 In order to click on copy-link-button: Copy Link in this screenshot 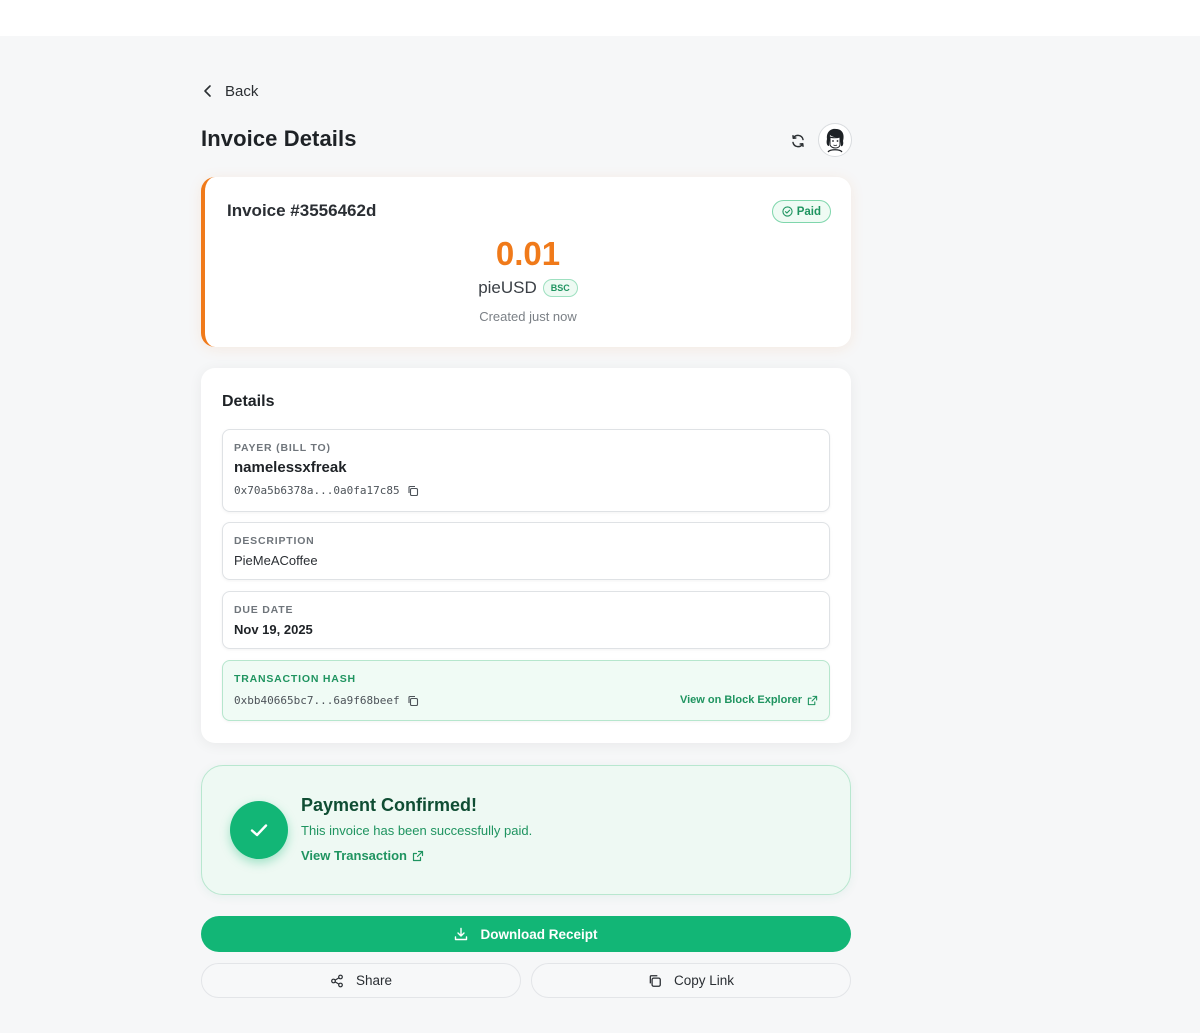, I will do `click(691, 980)`.